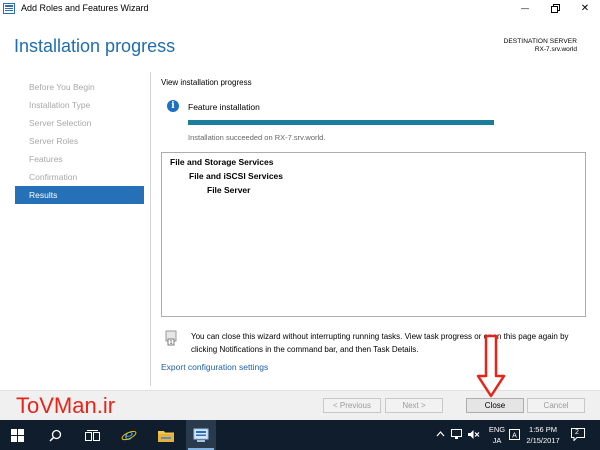  What do you see at coordinates (171, 343) in the screenshot?
I see `svg-text: 1` at bounding box center [171, 343].